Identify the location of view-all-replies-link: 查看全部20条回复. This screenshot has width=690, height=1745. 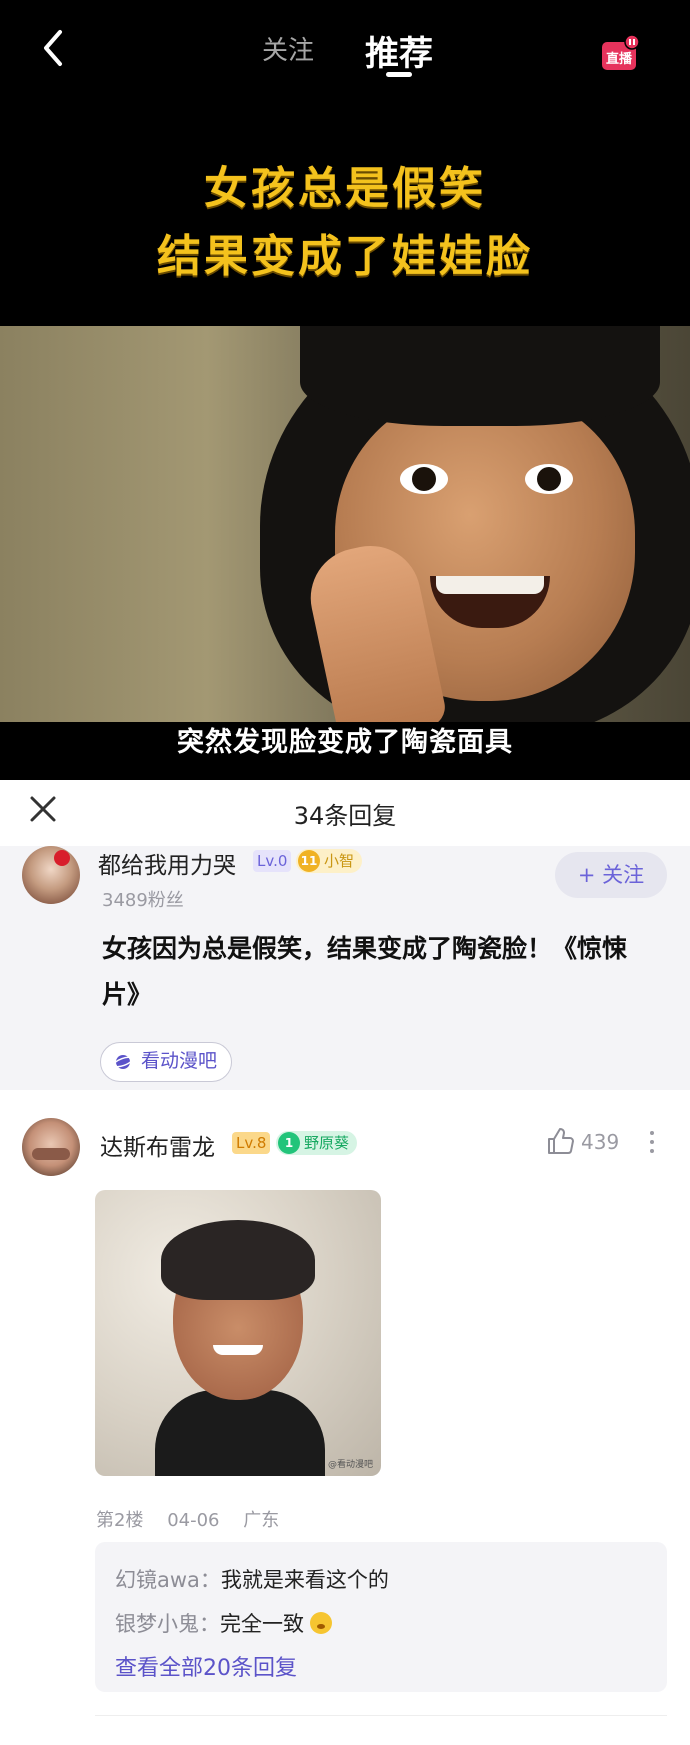
(206, 1666).